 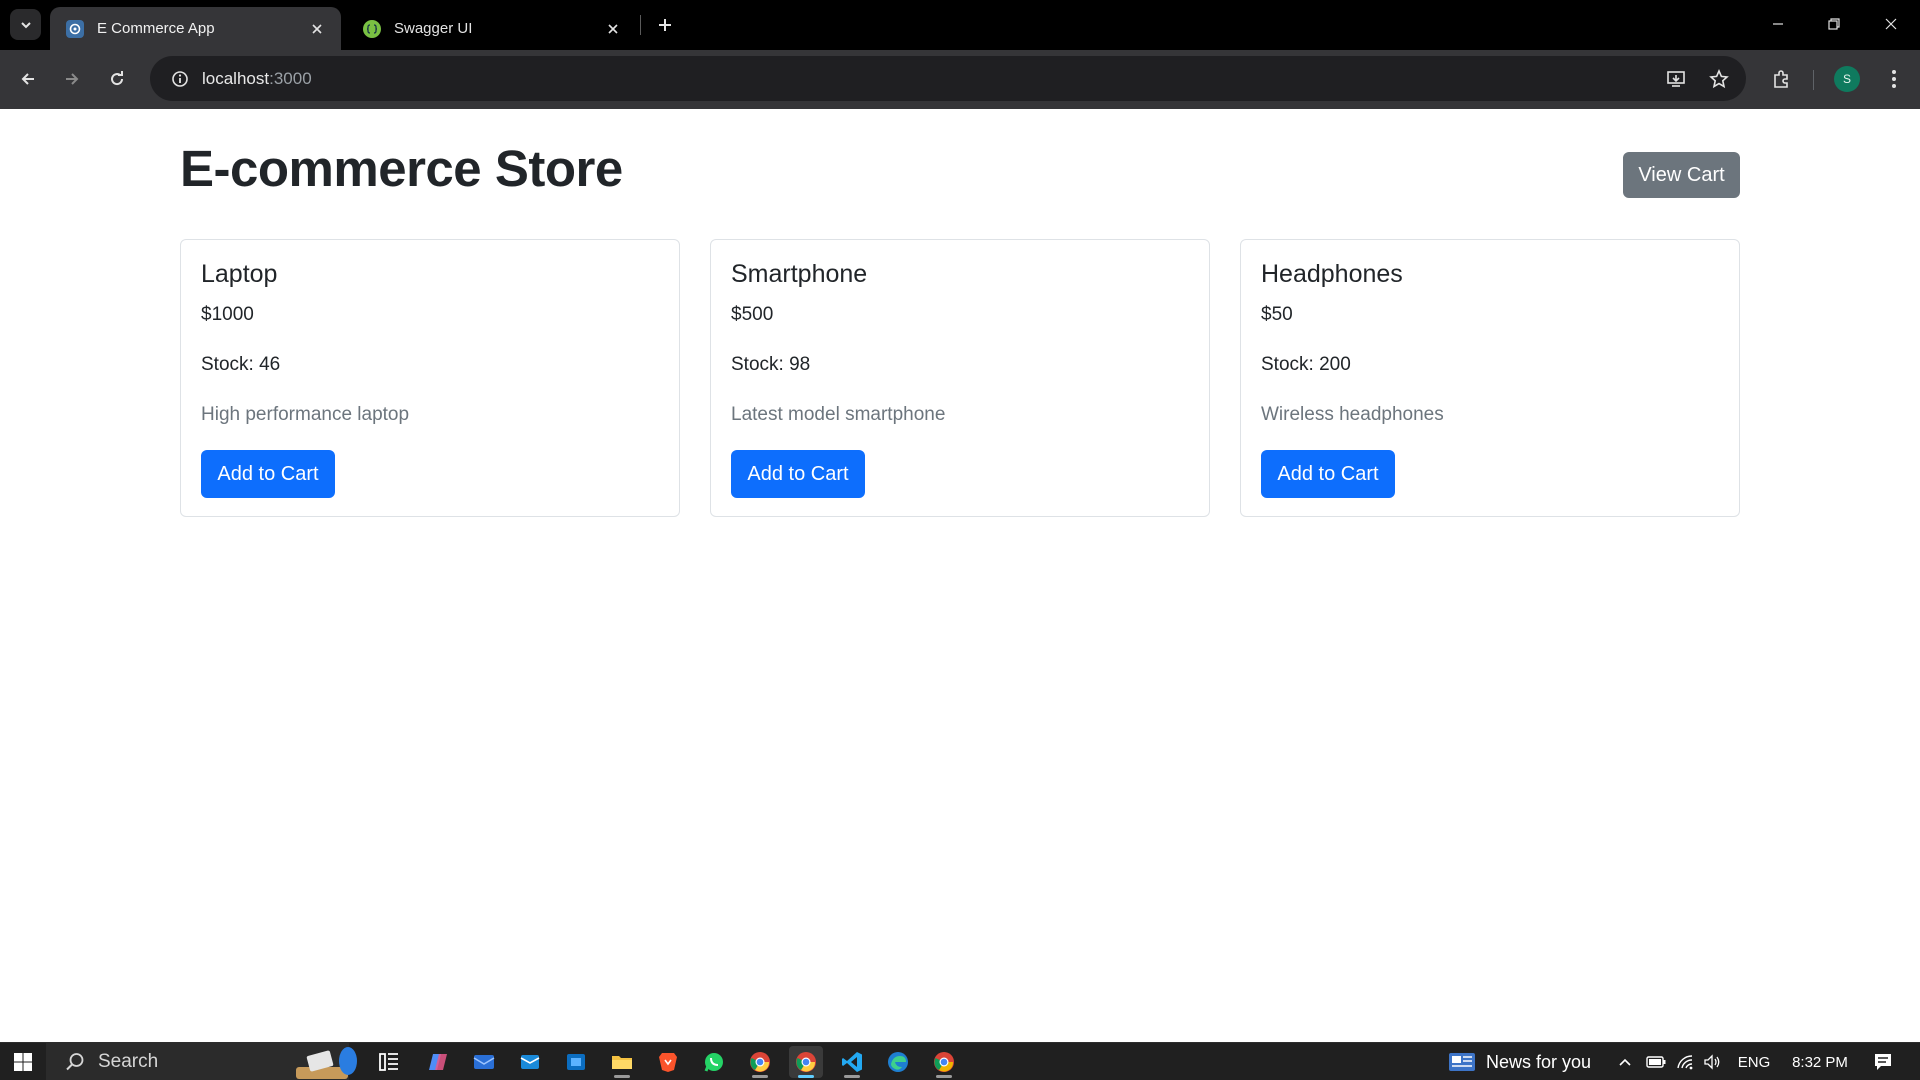 I want to click on edge-icon, so click(x=898, y=1062).